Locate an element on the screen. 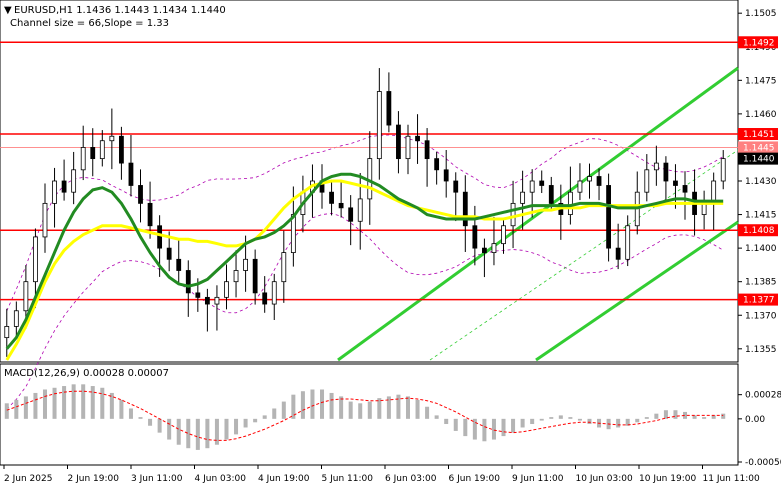 Image resolution: width=781 pixels, height=489 pixels. y-tick-label: 1.1355 is located at coordinates (761, 350).